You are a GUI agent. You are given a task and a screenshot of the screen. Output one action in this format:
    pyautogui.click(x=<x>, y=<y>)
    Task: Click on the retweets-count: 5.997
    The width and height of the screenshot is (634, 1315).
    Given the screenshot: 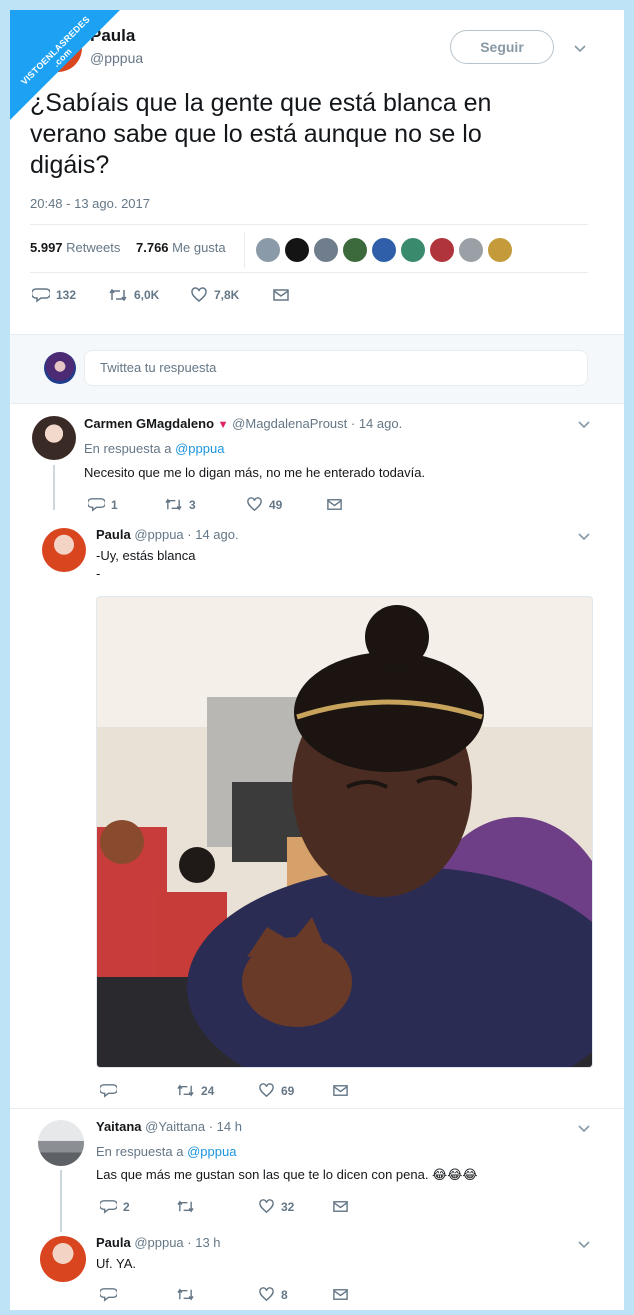 What is the action you would take?
    pyautogui.click(x=46, y=247)
    